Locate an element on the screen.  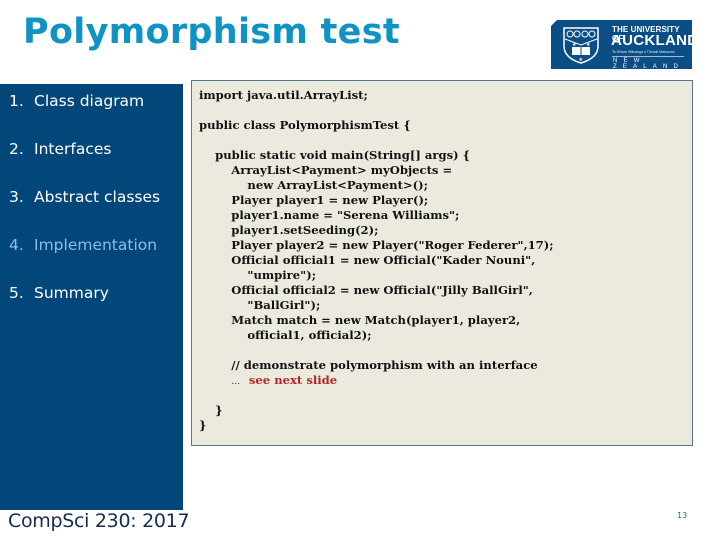
sidebar-item-number: 2. is located at coordinates (16, 149).